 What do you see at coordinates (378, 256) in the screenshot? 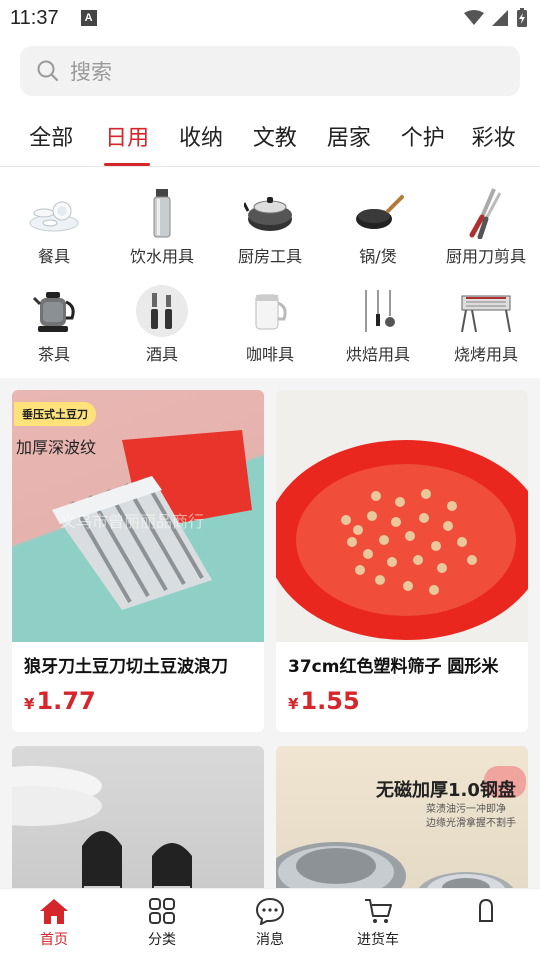
I see `category-label: 锅/煲` at bounding box center [378, 256].